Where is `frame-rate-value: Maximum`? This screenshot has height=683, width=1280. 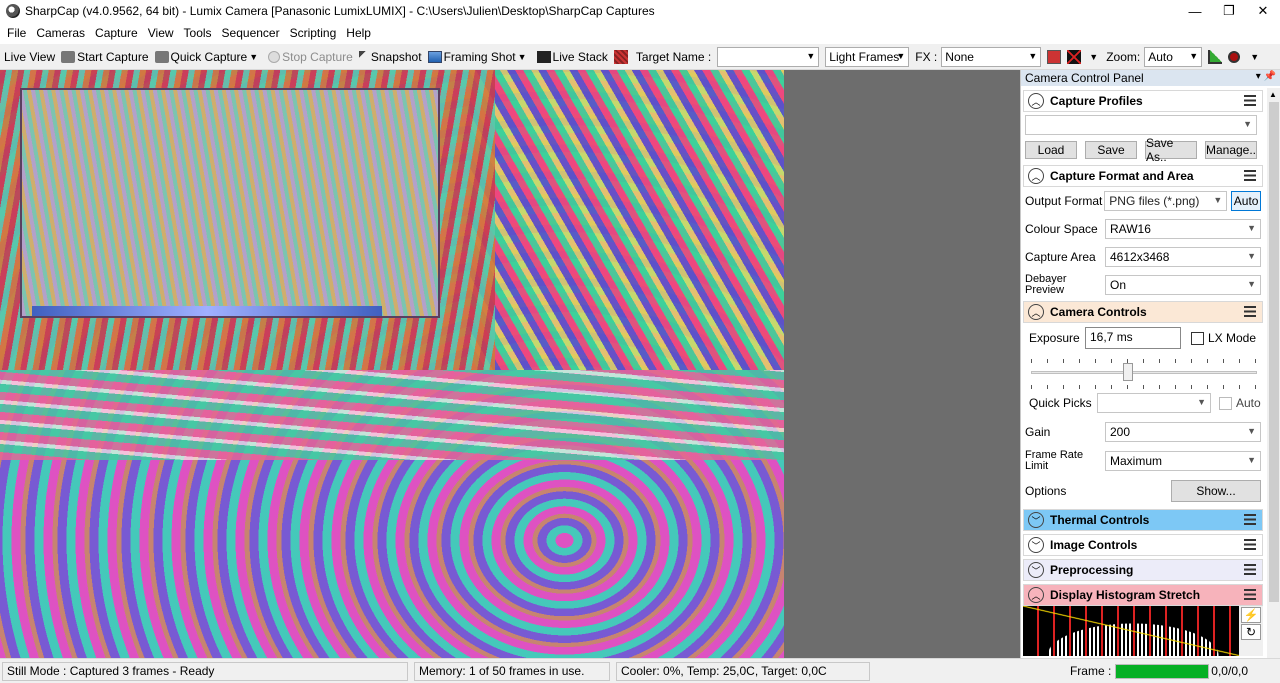 frame-rate-value: Maximum is located at coordinates (1136, 461).